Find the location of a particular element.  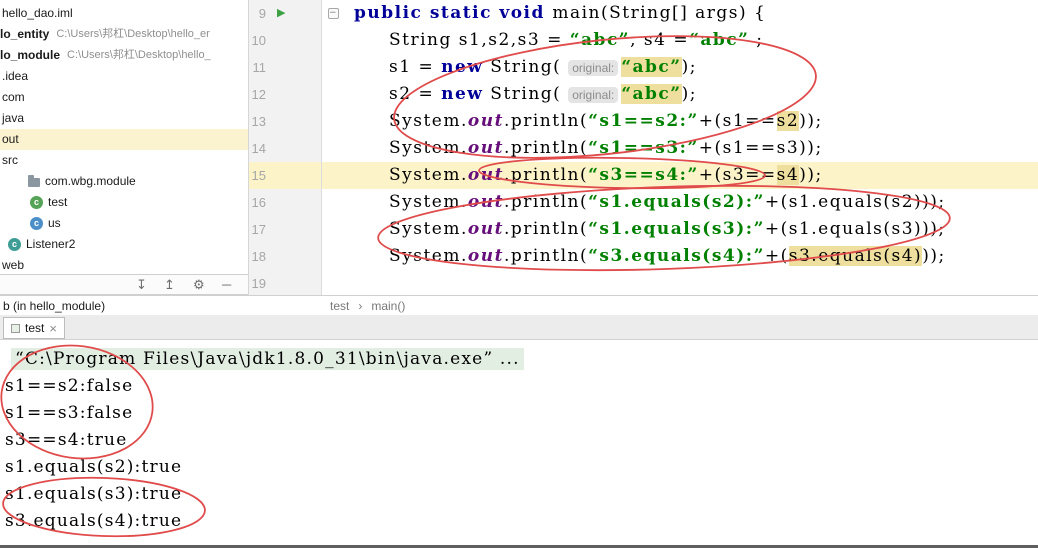

tree-item-java: java is located at coordinates (124, 118).